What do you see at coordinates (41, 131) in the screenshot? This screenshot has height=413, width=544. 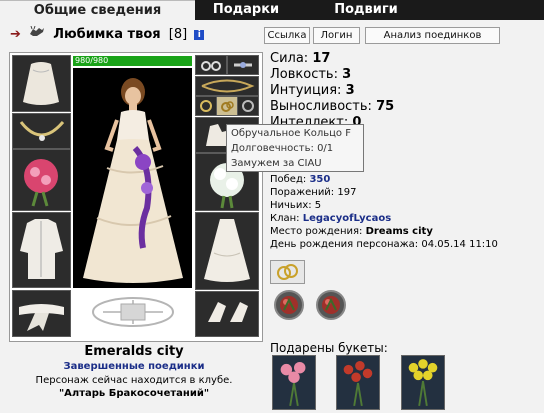 I see `slot-necklace` at bounding box center [41, 131].